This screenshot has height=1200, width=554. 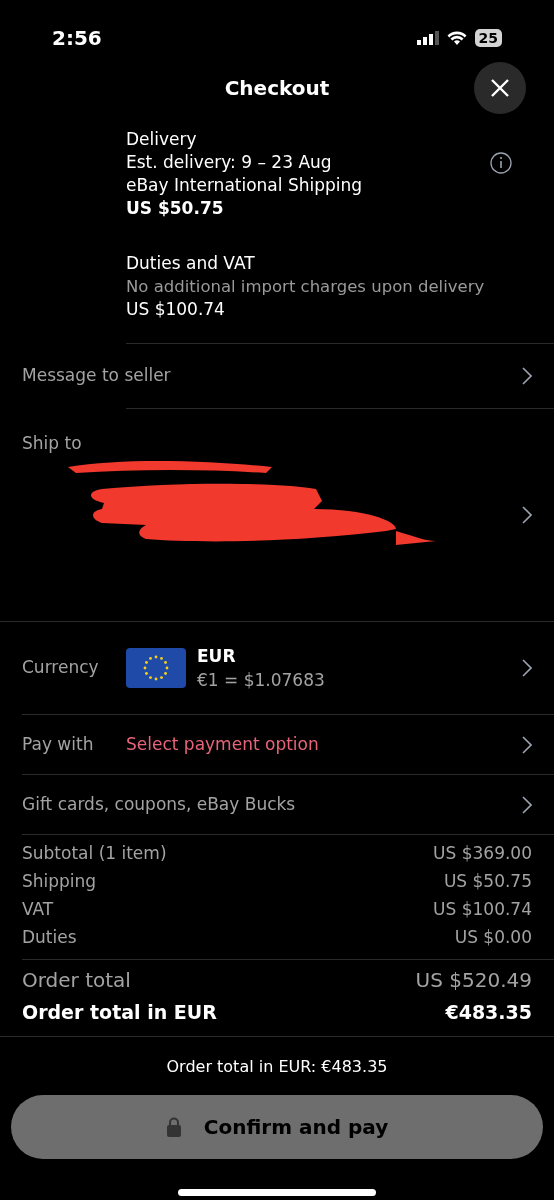 I want to click on delivery-price: US $50.75, so click(x=175, y=208).